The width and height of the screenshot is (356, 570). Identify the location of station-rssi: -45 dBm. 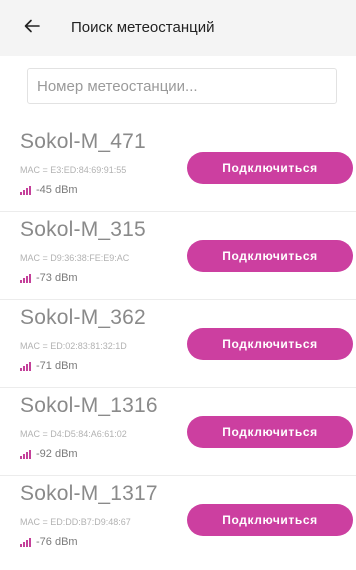
(49, 190).